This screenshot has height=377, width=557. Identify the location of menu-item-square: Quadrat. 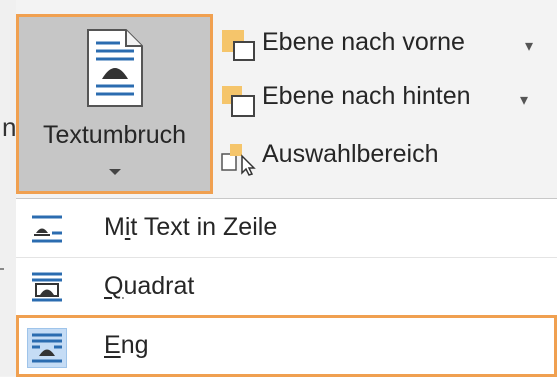
(286, 287).